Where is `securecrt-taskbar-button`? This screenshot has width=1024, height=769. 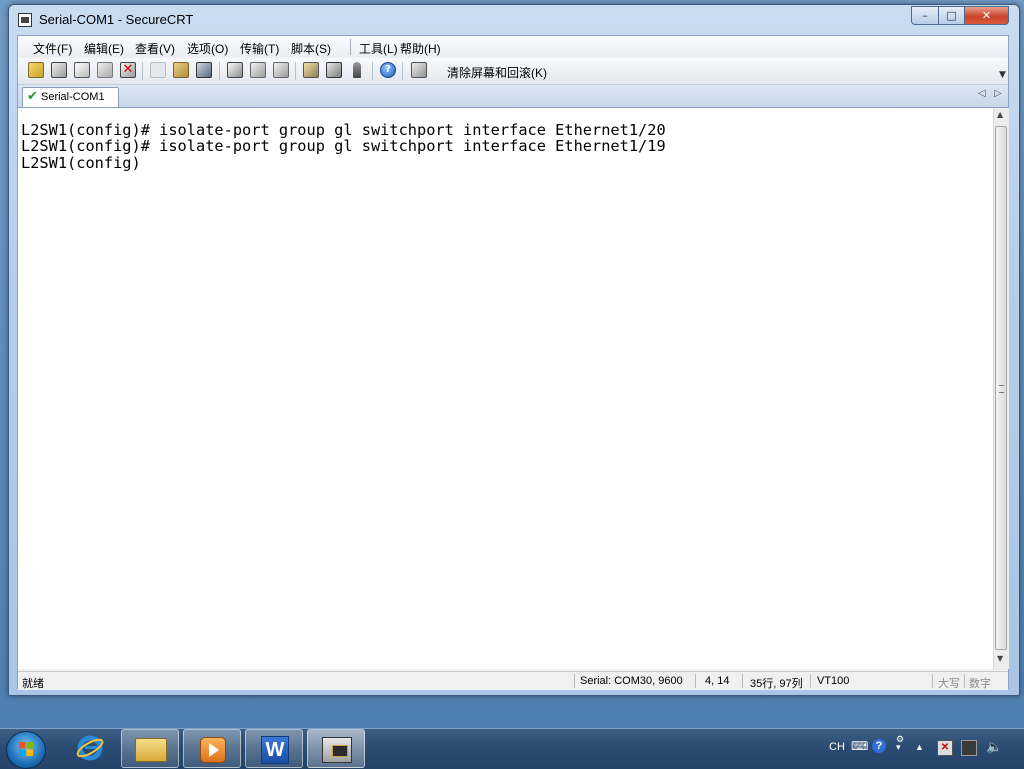 securecrt-taskbar-button is located at coordinates (336, 748).